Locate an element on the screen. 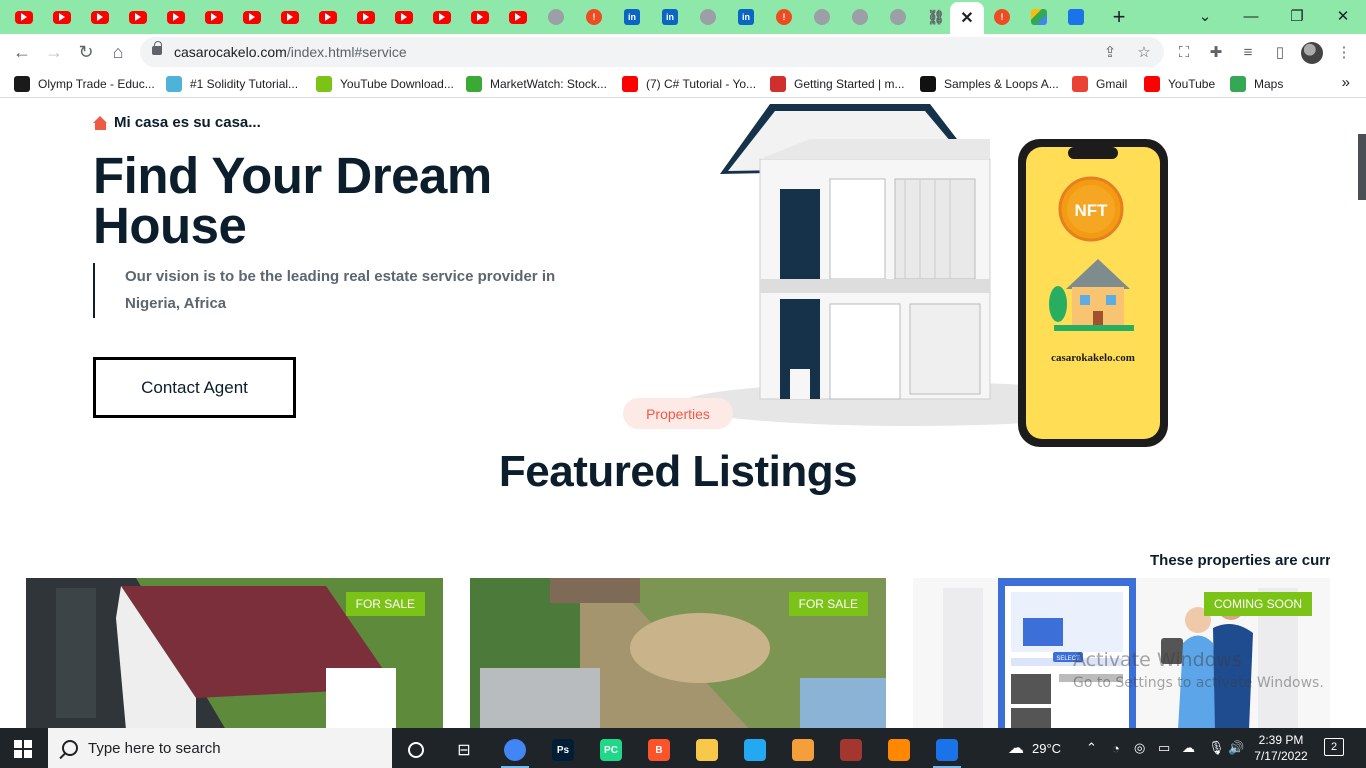  photoshop-app: Ps is located at coordinates (563, 750).